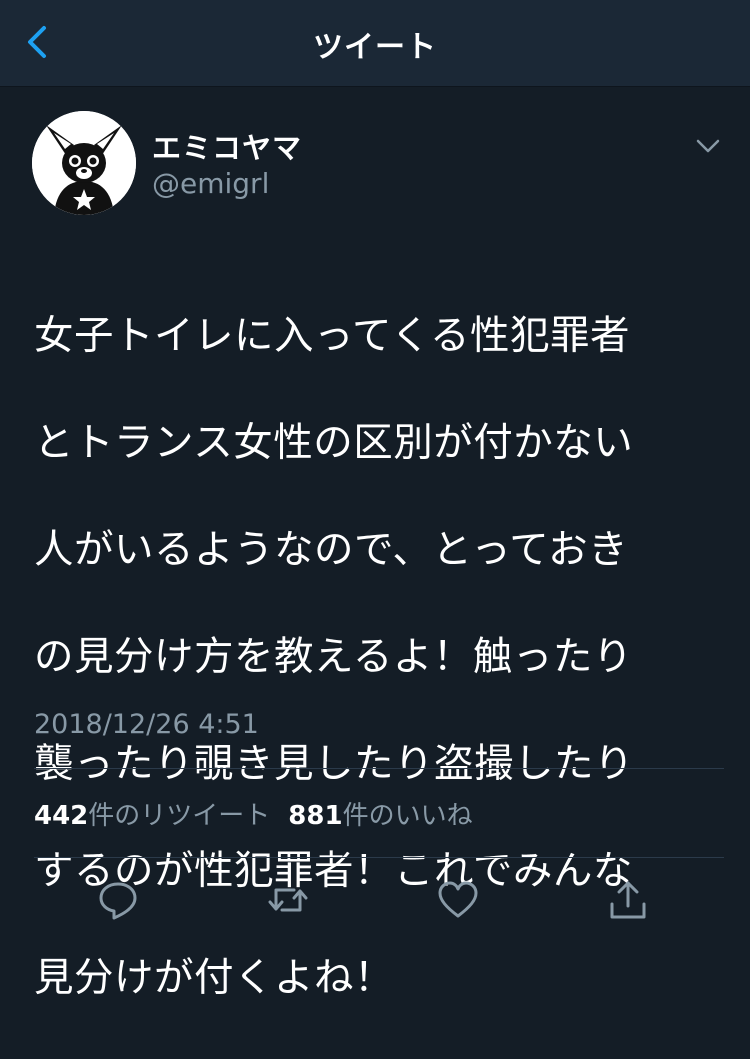  I want to click on tweet-text-line: 襲ったり覗き見したり盗撮したり, so click(334, 763).